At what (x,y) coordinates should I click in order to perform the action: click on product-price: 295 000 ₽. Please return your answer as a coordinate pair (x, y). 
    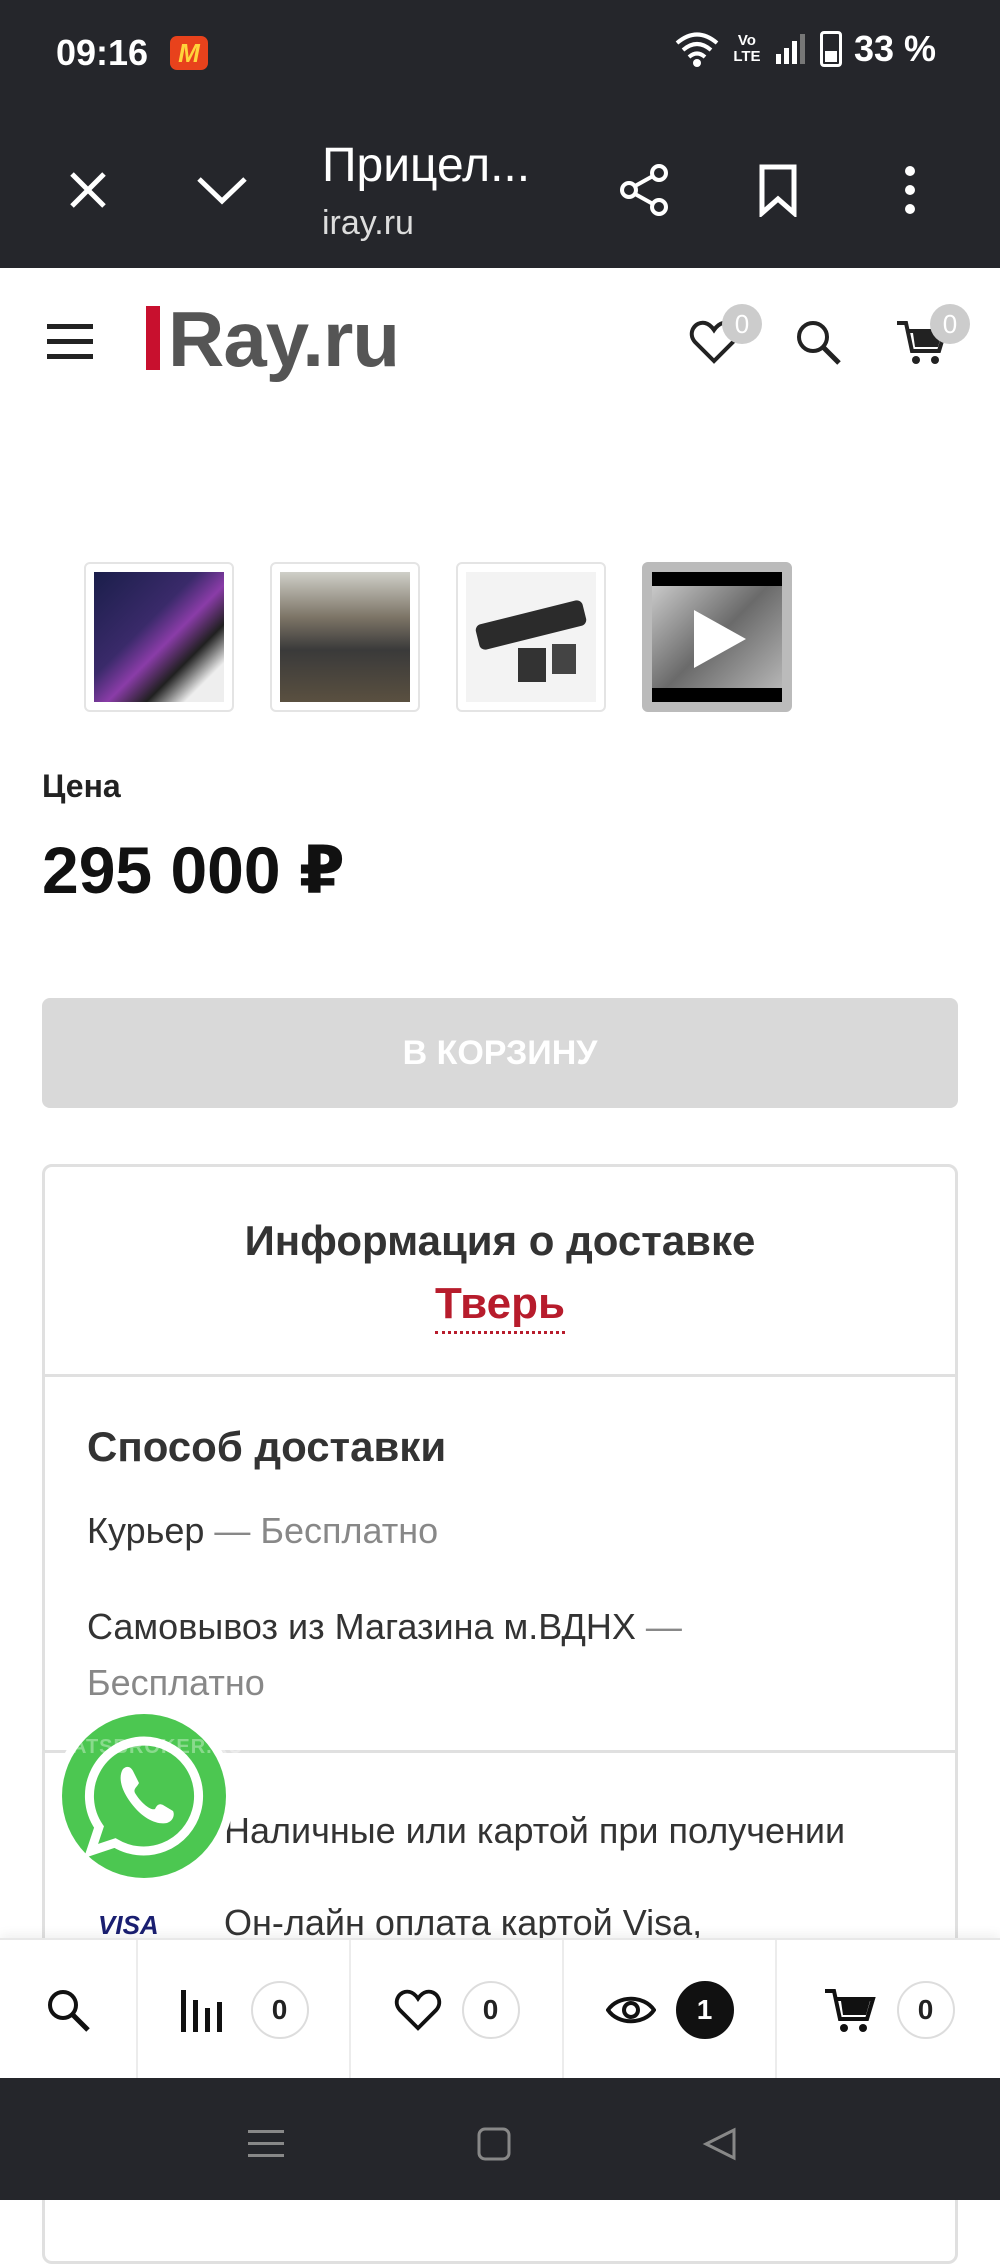
    Looking at the image, I should click on (193, 870).